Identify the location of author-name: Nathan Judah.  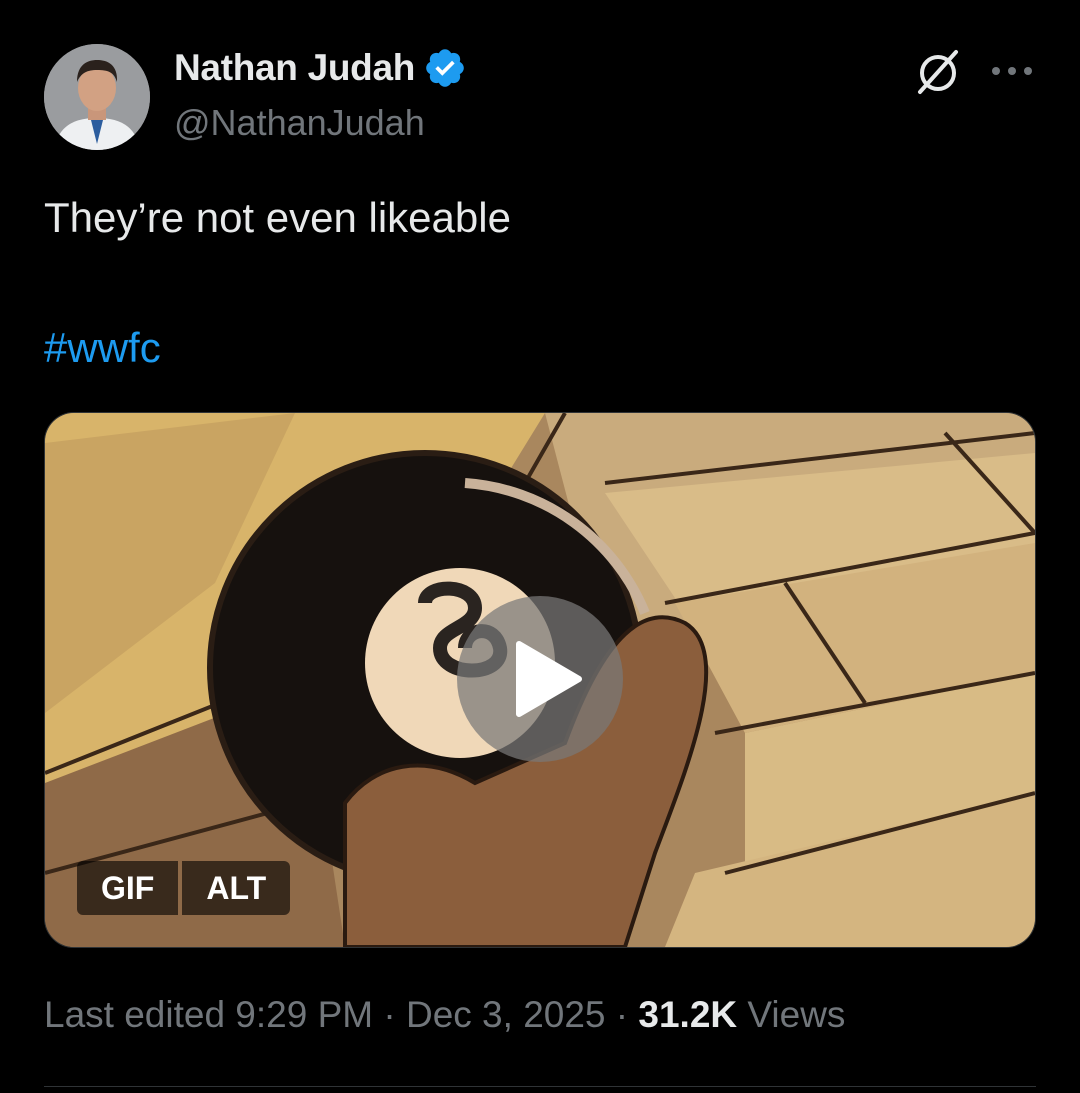
(294, 68).